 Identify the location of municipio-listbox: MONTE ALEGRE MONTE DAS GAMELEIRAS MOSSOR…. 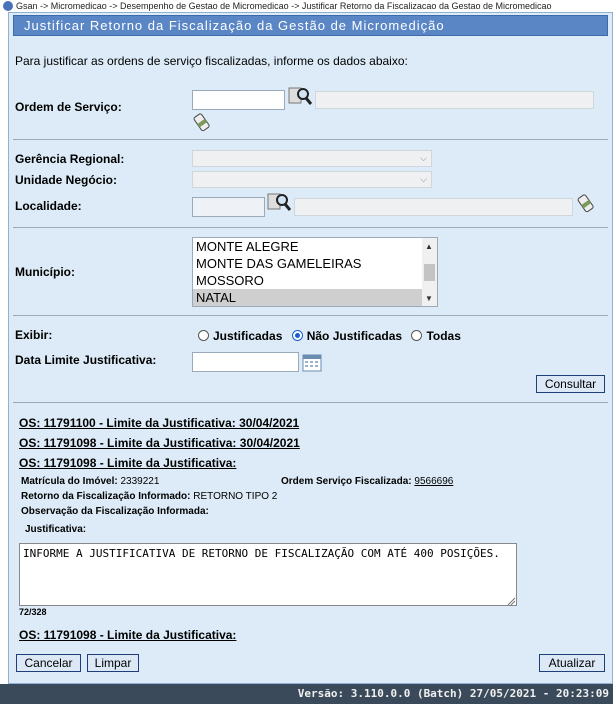
(315, 272).